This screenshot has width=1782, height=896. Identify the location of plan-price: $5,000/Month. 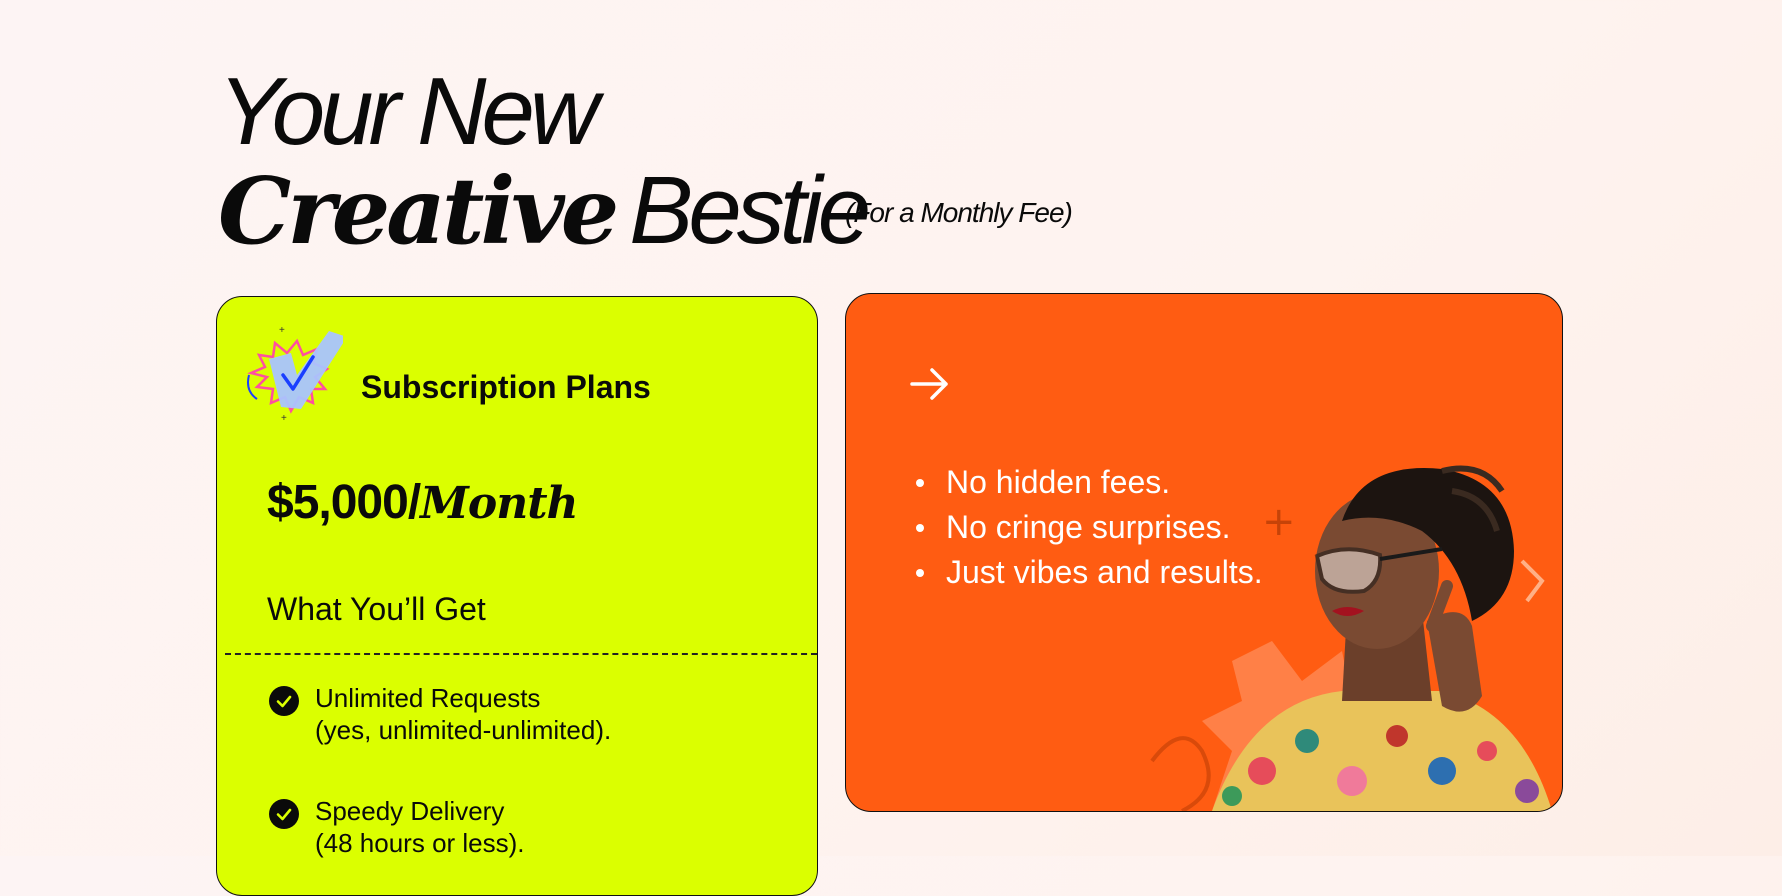
(423, 502).